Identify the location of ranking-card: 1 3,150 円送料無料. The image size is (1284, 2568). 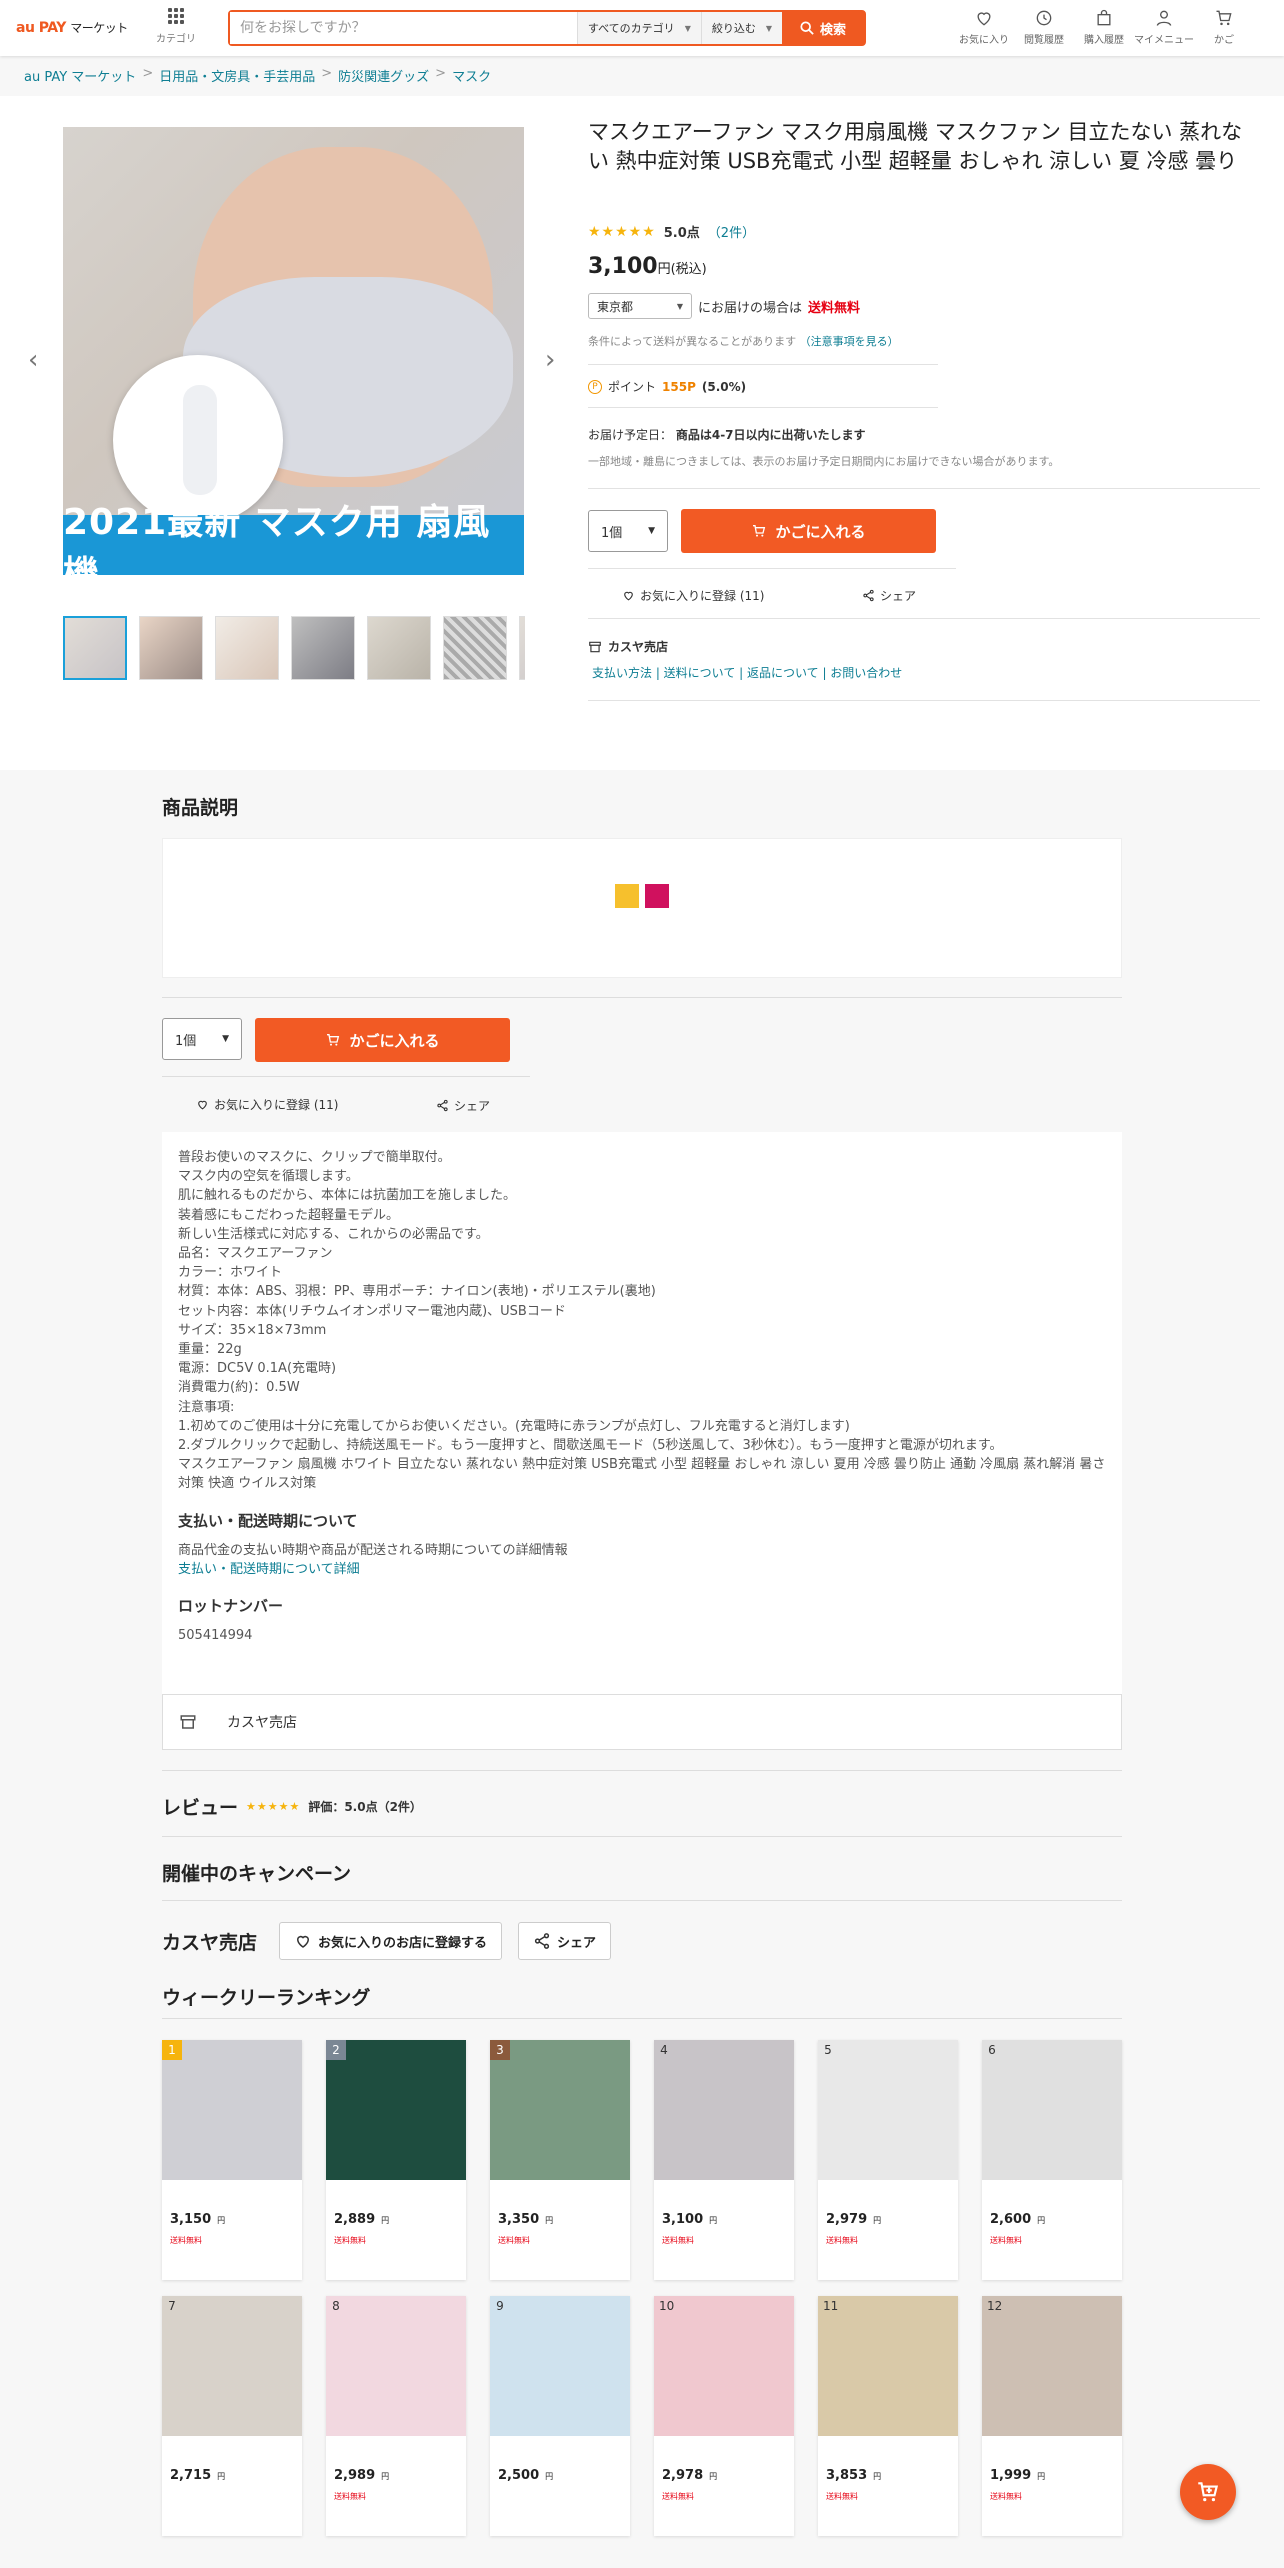
(232, 2160).